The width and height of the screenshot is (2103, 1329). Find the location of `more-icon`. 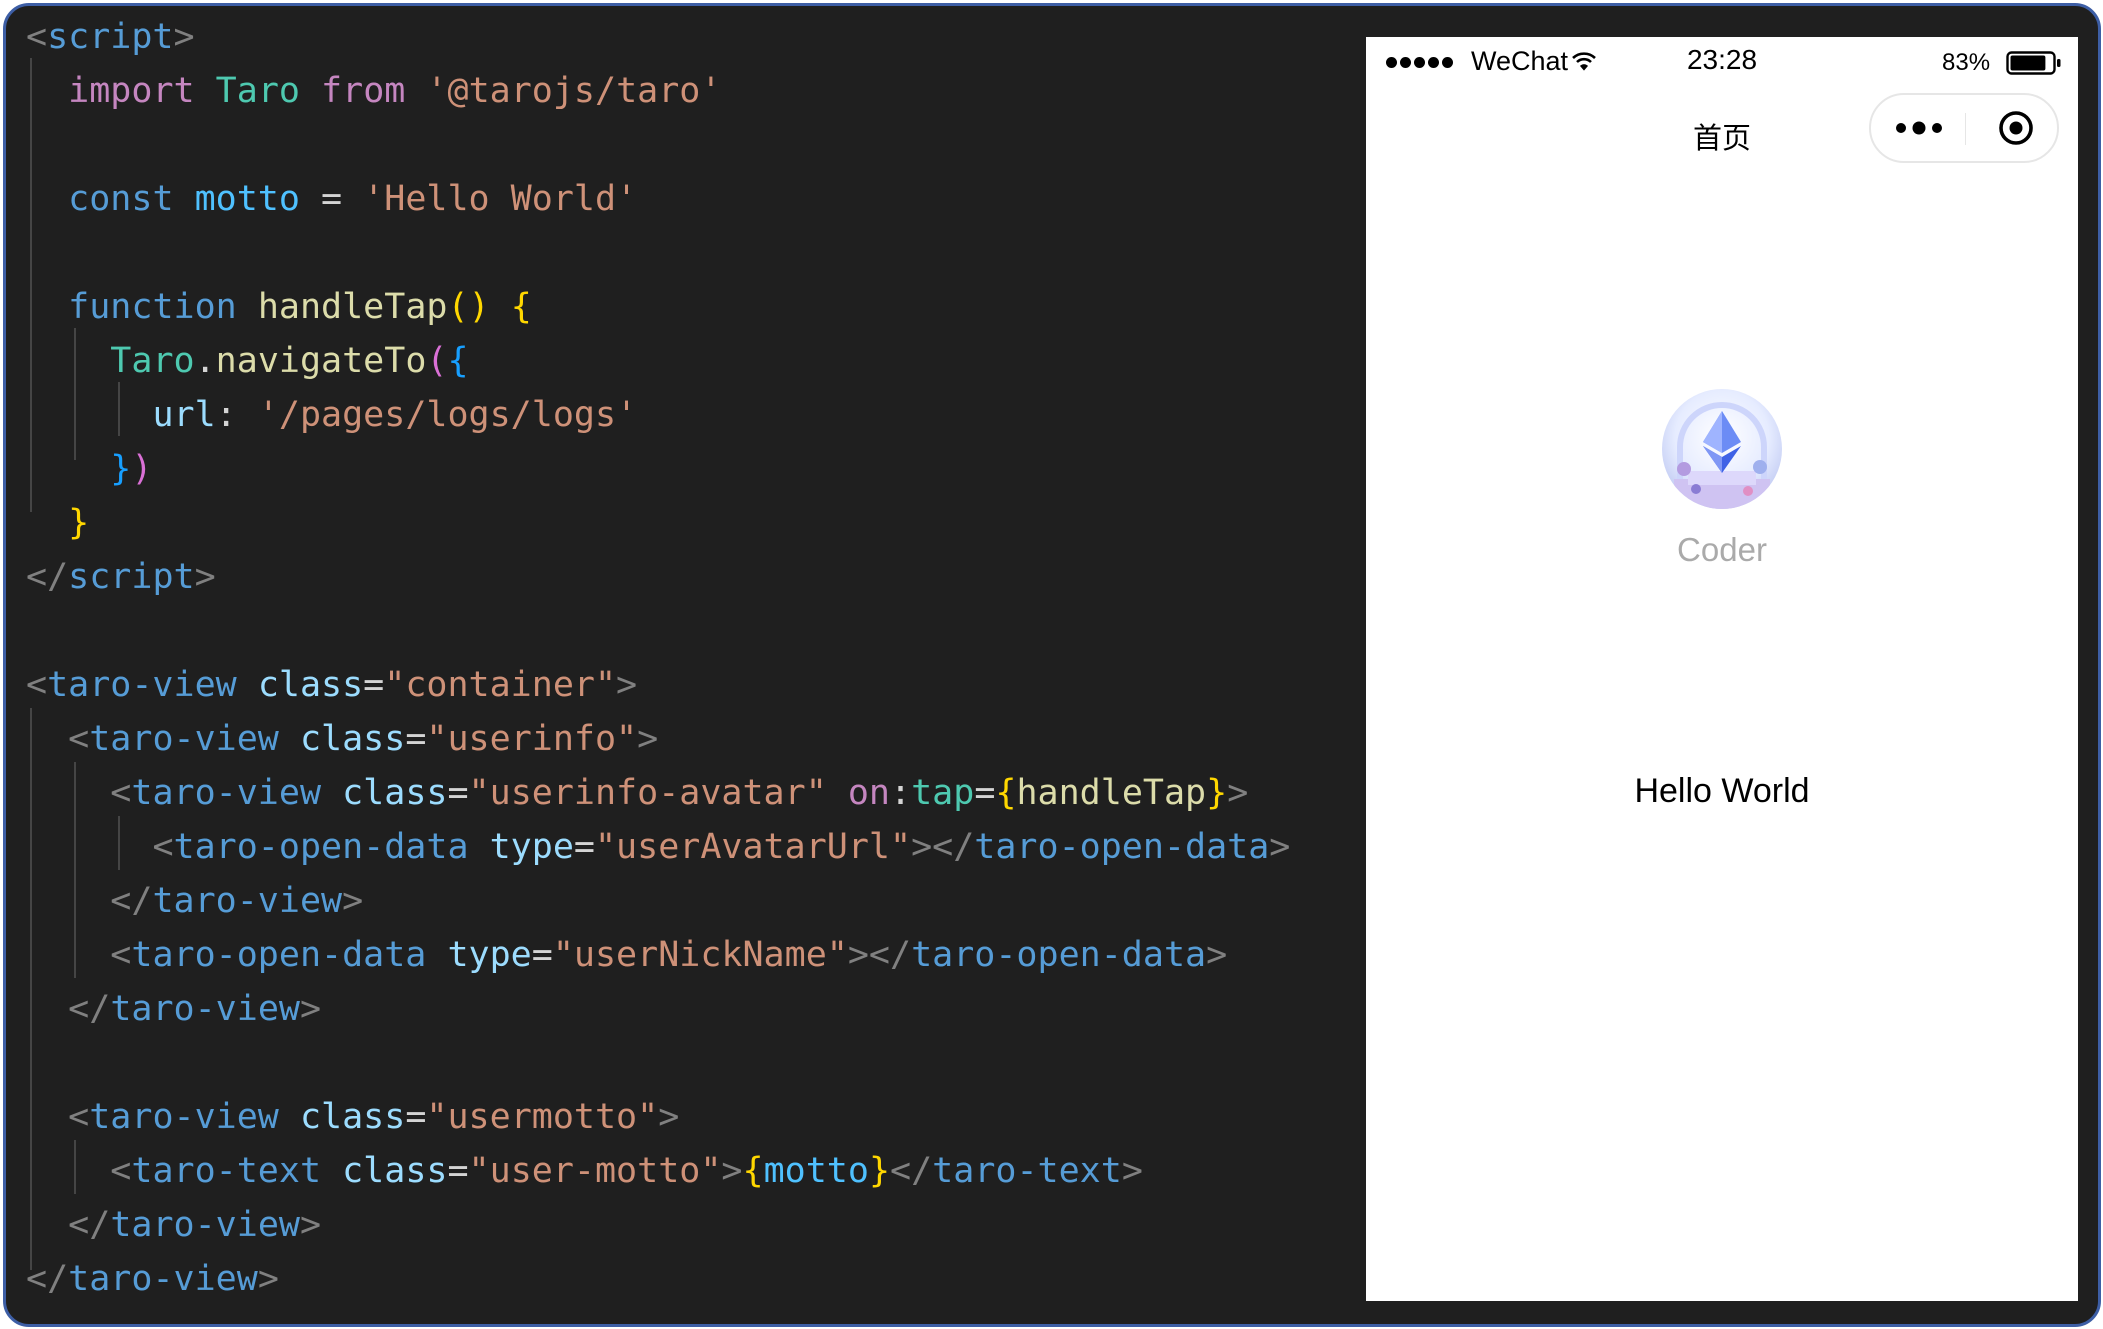

more-icon is located at coordinates (1919, 128).